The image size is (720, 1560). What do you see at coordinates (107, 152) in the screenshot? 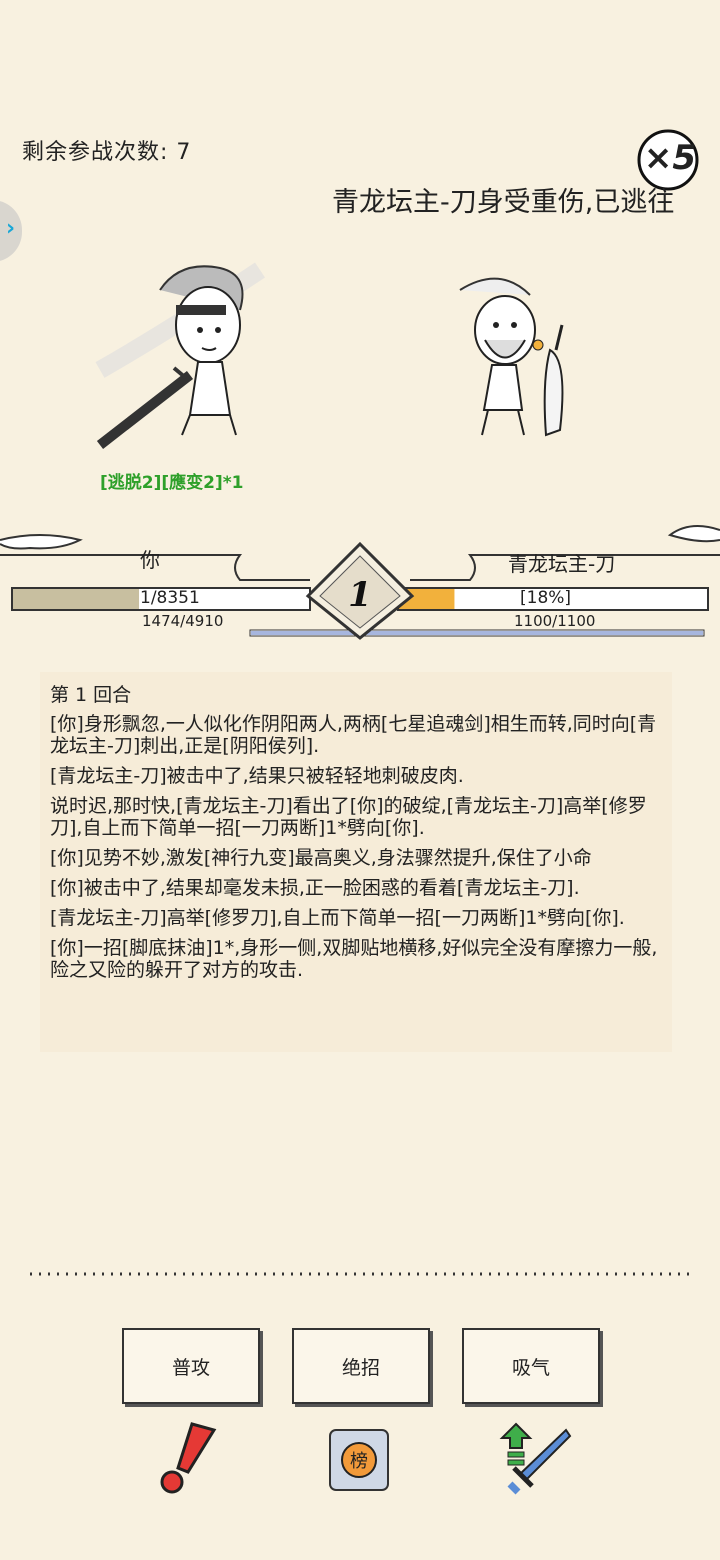
I see `remaining-battles: 剩余参战次数: 7` at bounding box center [107, 152].